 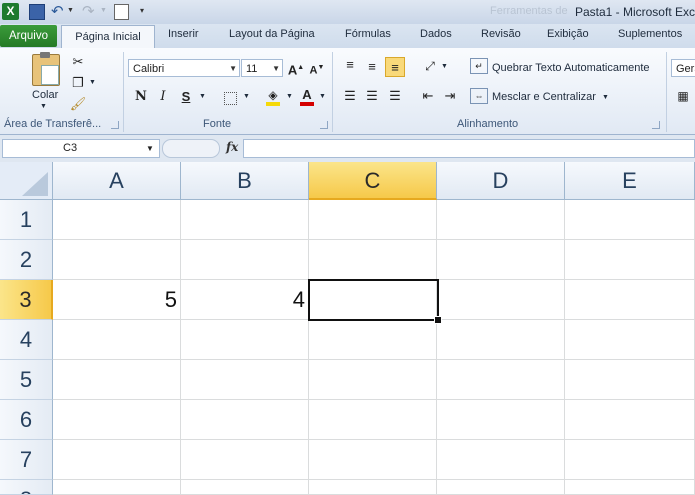 What do you see at coordinates (245, 420) in the screenshot?
I see `cell-b6` at bounding box center [245, 420].